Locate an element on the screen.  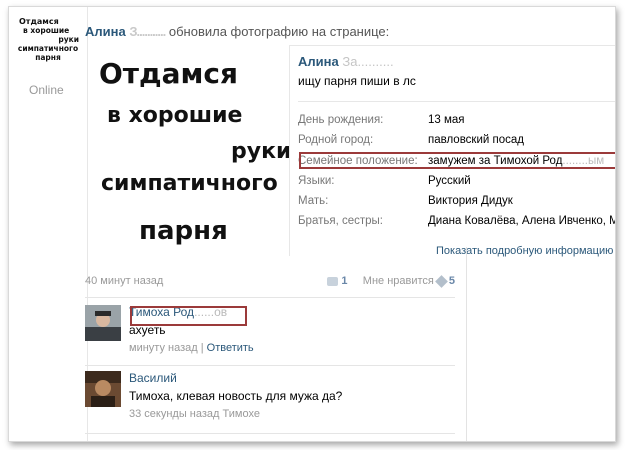
post-meta: 40 минут назад 1 Мне нравится 5 is located at coordinates (270, 281).